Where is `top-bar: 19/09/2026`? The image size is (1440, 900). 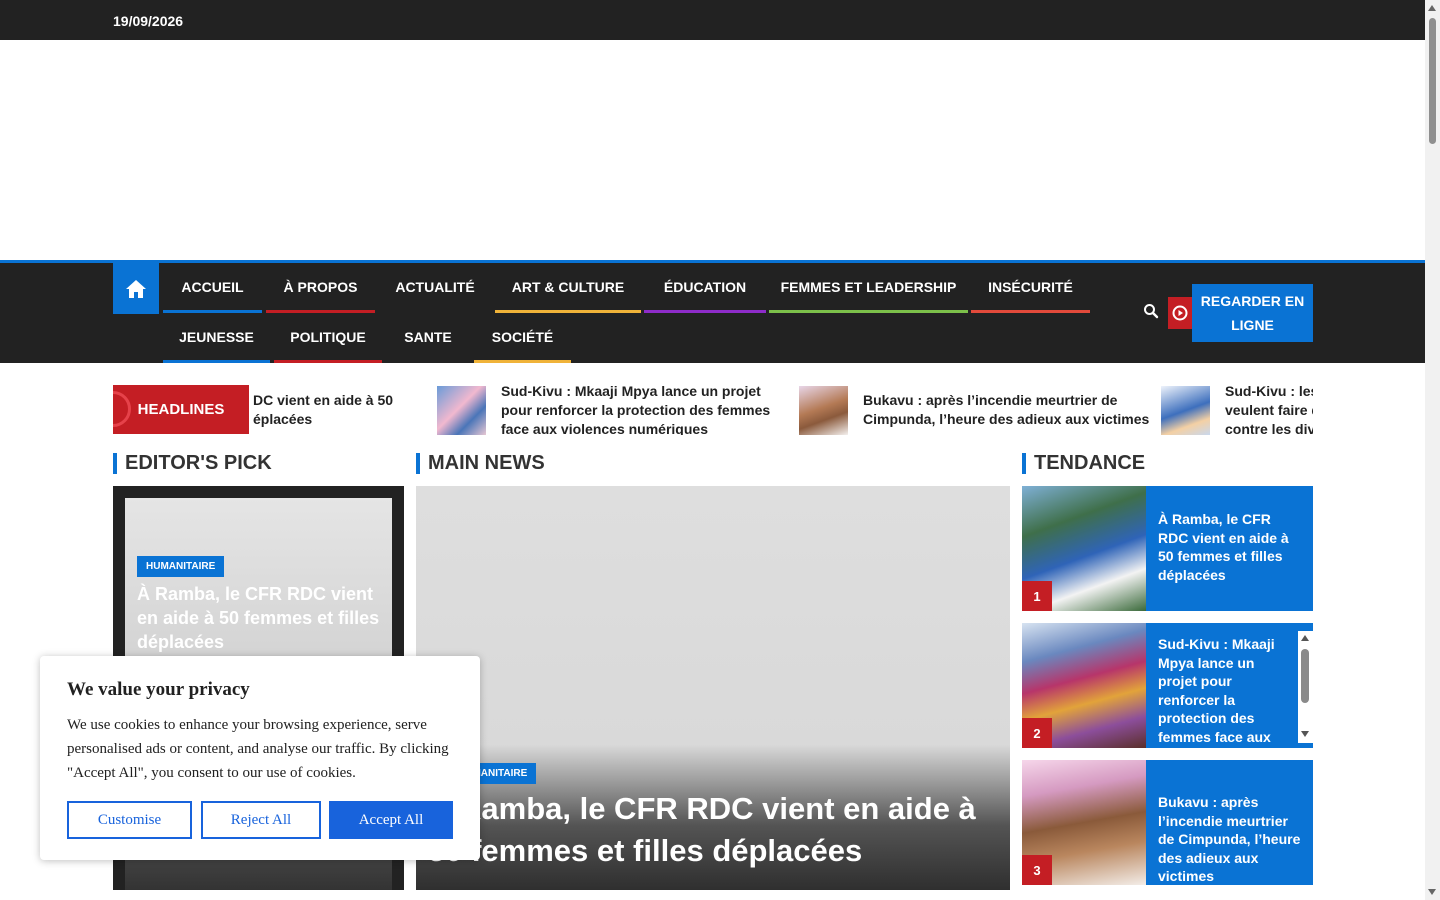
top-bar: 19/09/2026 is located at coordinates (712, 20).